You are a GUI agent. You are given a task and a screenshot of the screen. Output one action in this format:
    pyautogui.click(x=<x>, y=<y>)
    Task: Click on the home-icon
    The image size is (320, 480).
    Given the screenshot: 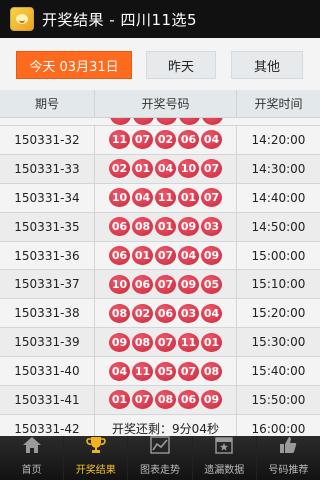 What is the action you would take?
    pyautogui.click(x=32, y=448)
    